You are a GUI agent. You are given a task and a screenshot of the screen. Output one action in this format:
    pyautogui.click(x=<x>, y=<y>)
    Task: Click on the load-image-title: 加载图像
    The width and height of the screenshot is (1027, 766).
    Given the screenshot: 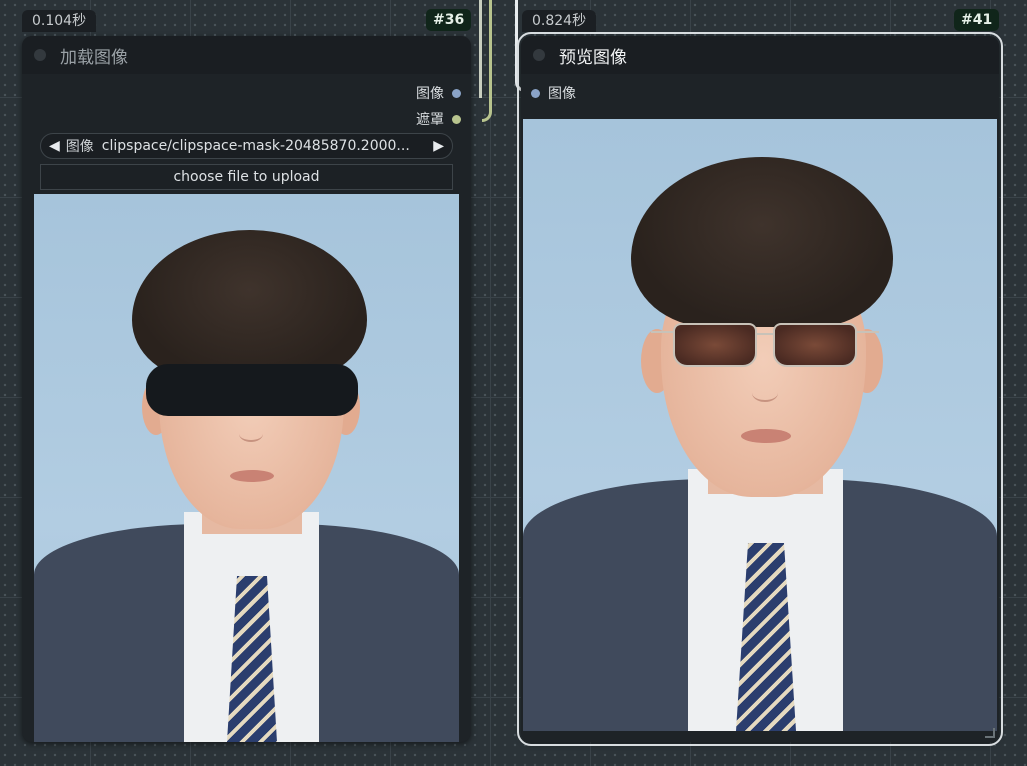 What is the action you would take?
    pyautogui.click(x=94, y=57)
    